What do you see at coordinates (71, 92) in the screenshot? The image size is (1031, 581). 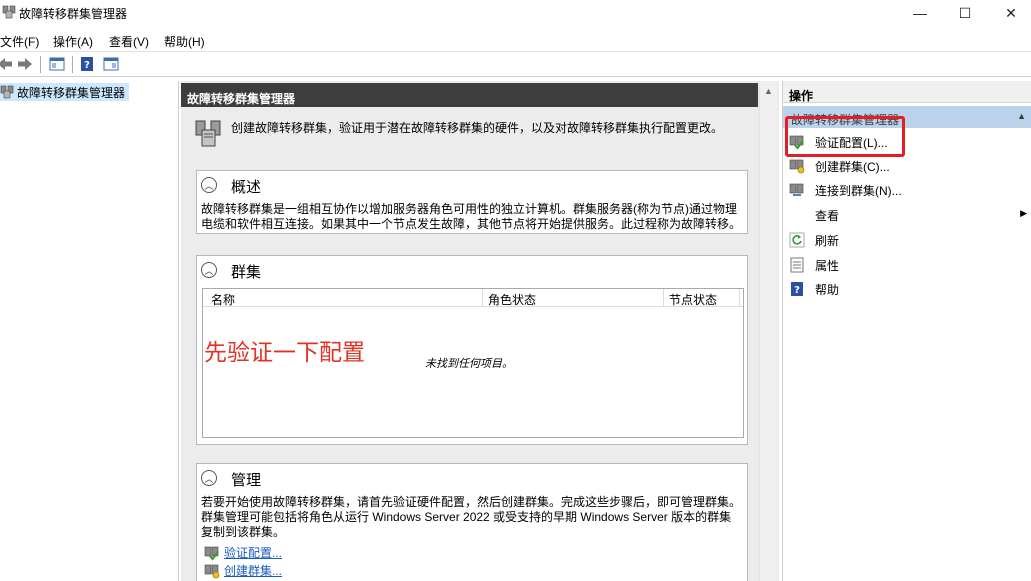 I see `tree-item-label: 故障转移群集管理器` at bounding box center [71, 92].